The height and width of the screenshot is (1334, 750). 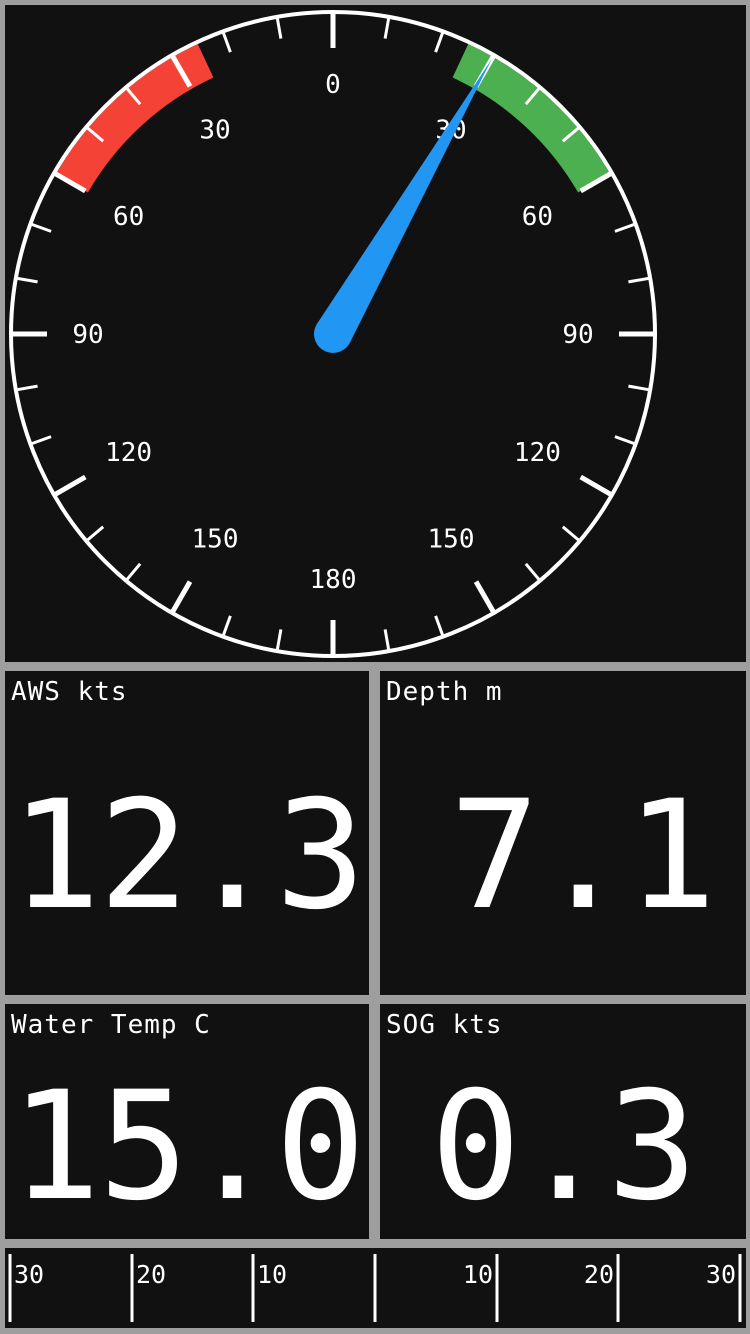 I want to click on scale-strip: 30 20 10 10 20 30, so click(x=375, y=1288).